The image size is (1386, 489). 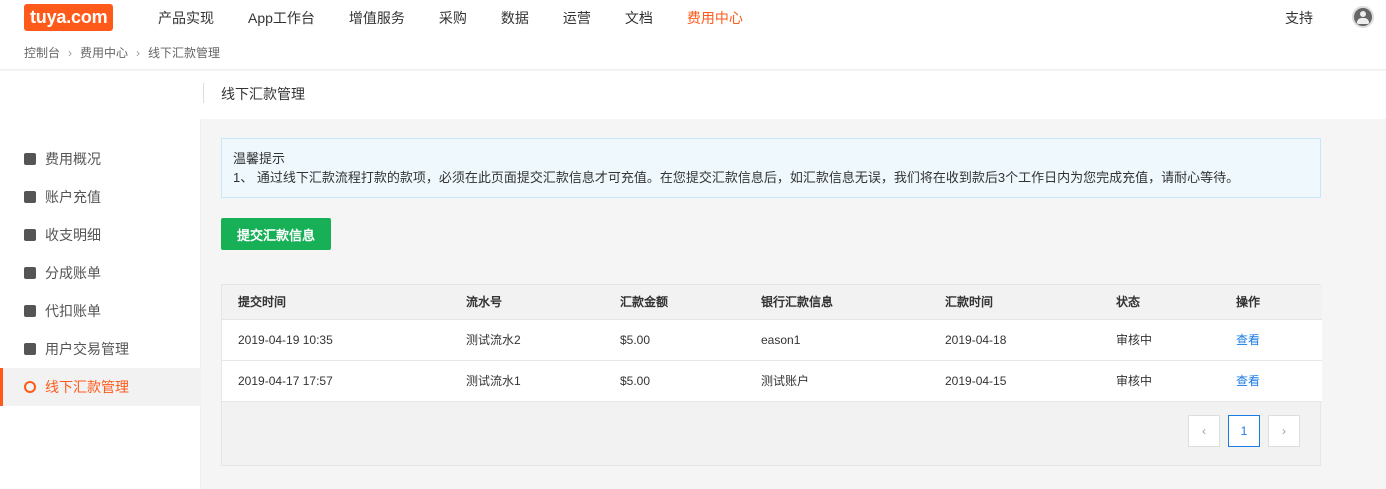 I want to click on sidebar-item-revenue-share: 分成账单, so click(x=100, y=273).